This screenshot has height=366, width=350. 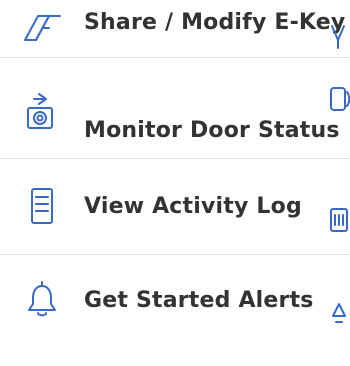 I want to click on key-outline-icon, so click(x=339, y=37).